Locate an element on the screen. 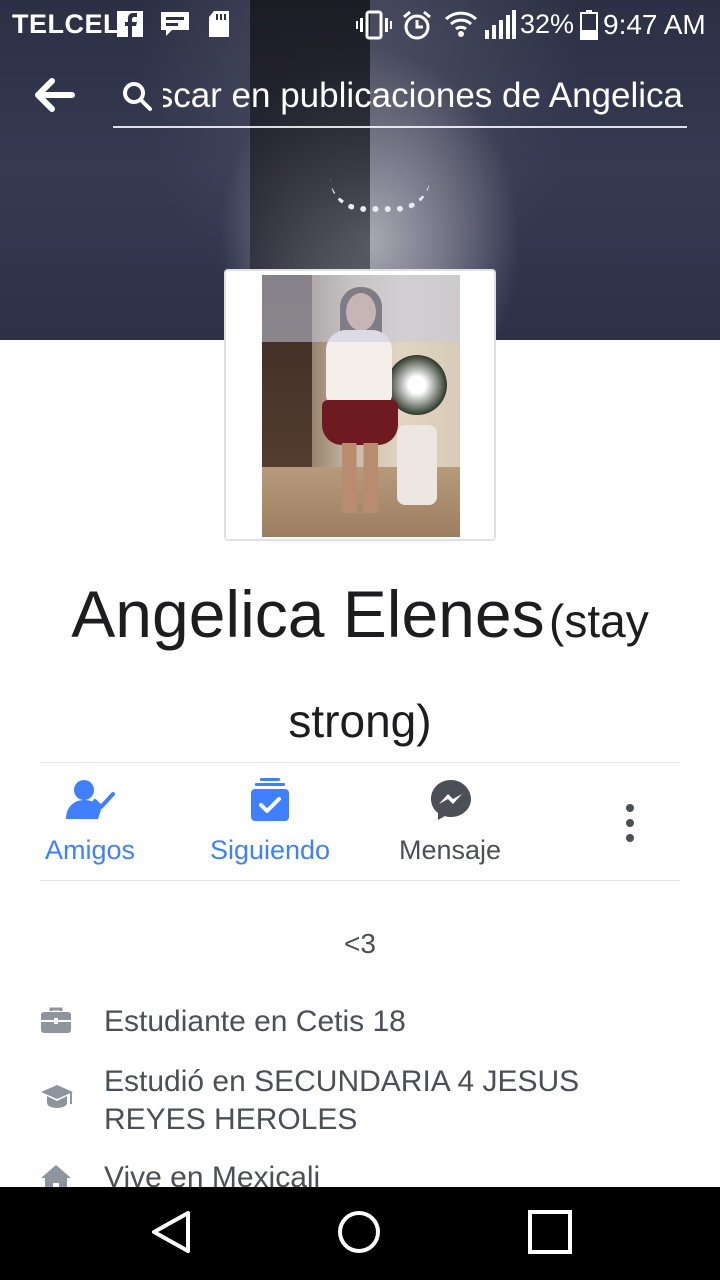 The image size is (720, 1280). profile-name-main: Angelica Elenes is located at coordinates (308, 614).